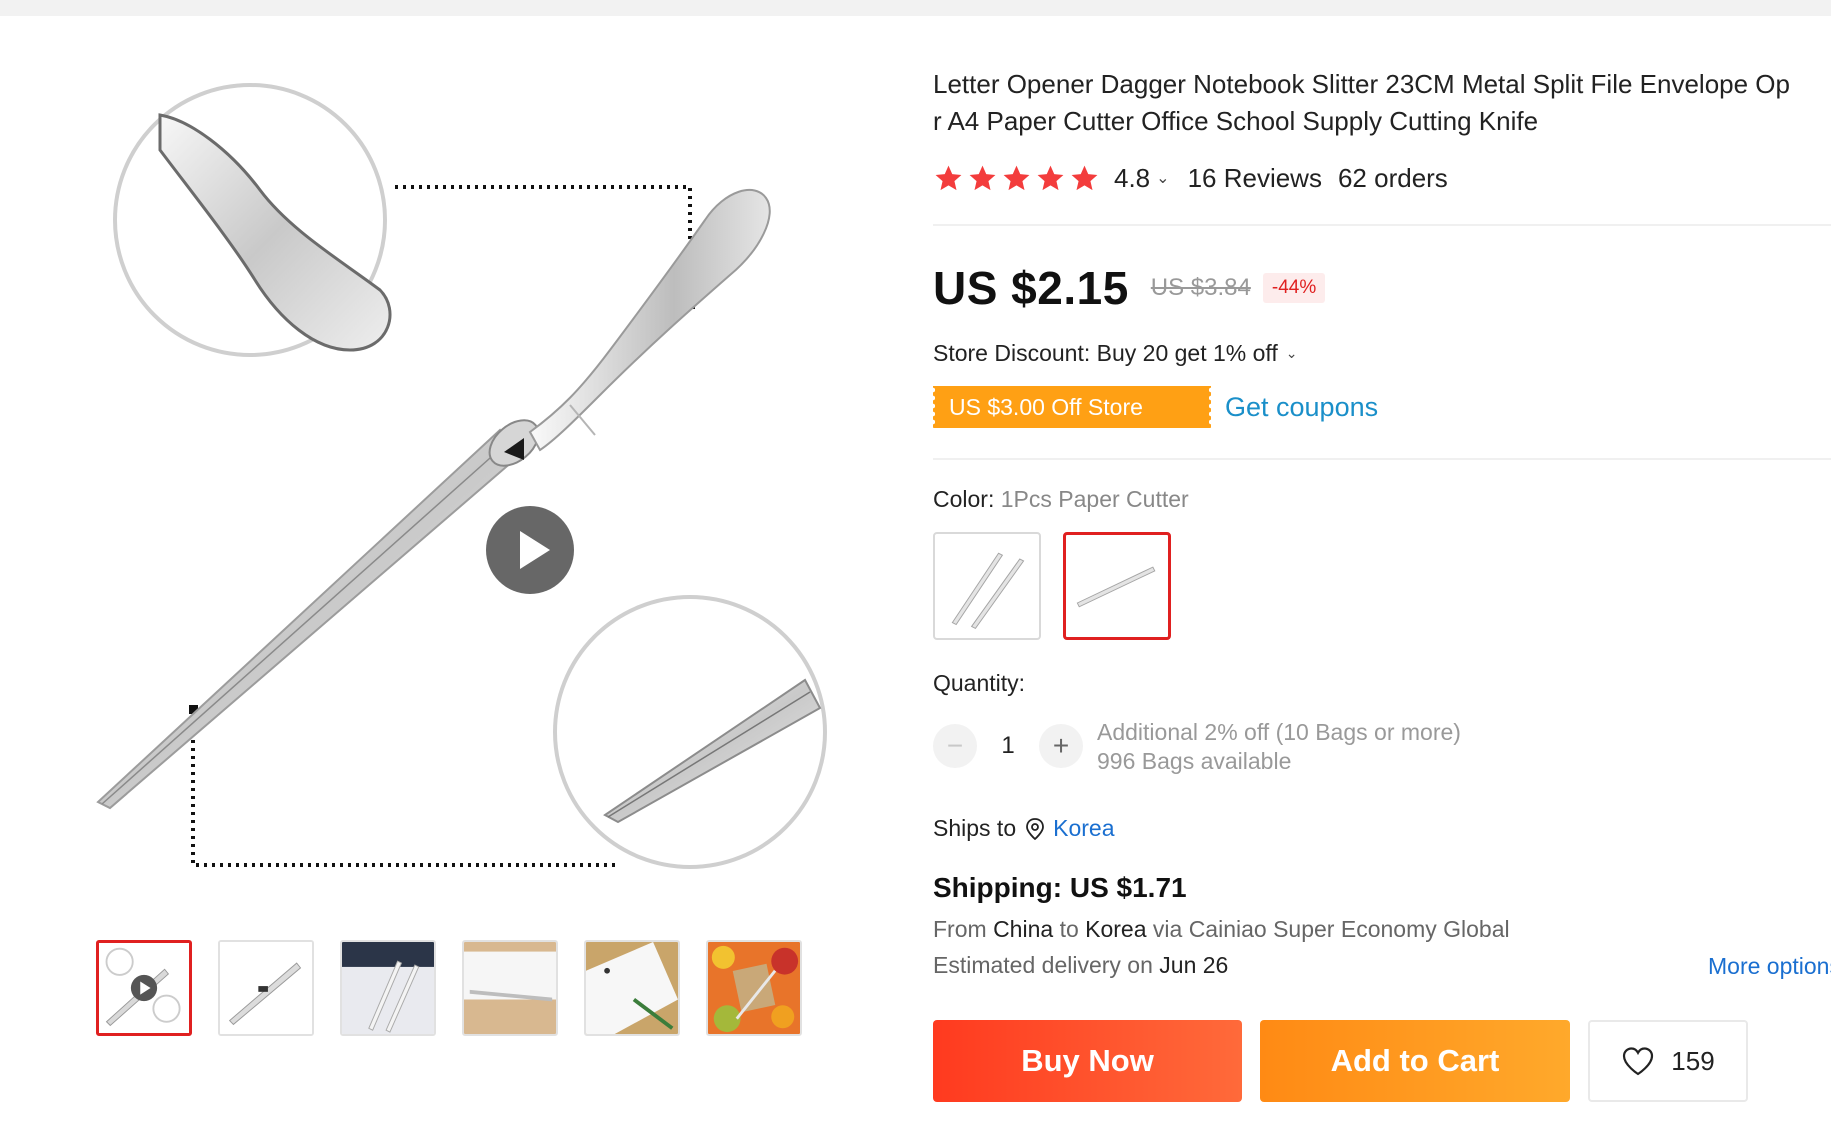 This screenshot has width=1831, height=1148. Describe the element at coordinates (960, 929) in the screenshot. I see `from-word: From` at that location.